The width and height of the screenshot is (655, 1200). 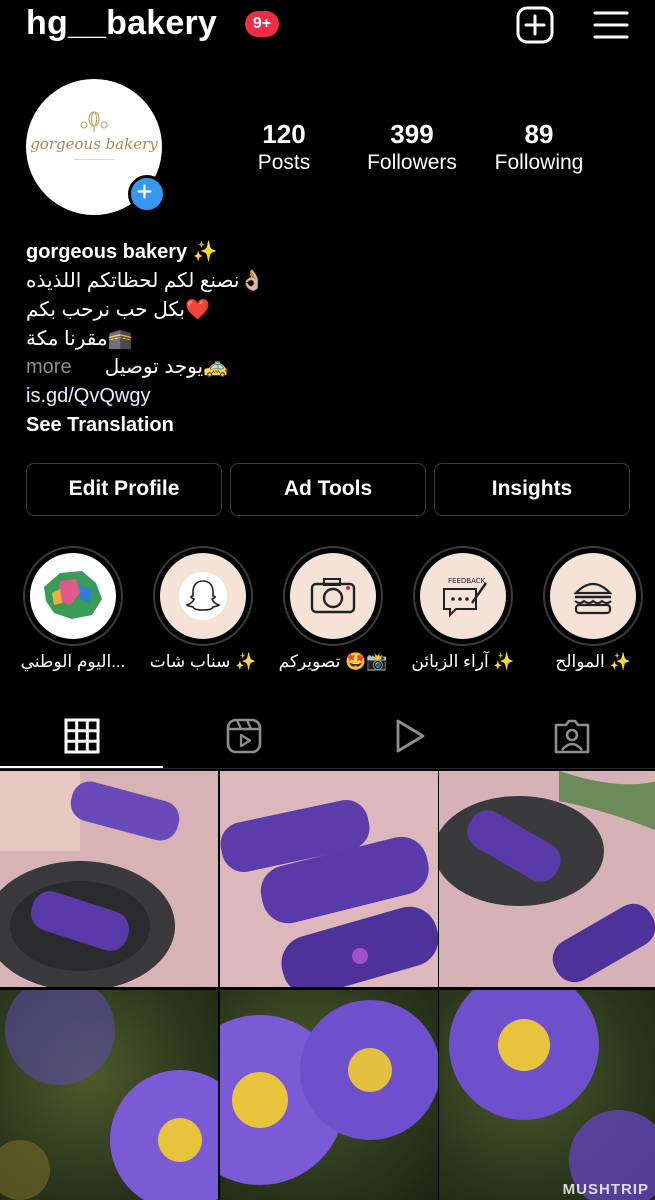 What do you see at coordinates (94, 160) in the screenshot?
I see `logo-subtext: ———————` at bounding box center [94, 160].